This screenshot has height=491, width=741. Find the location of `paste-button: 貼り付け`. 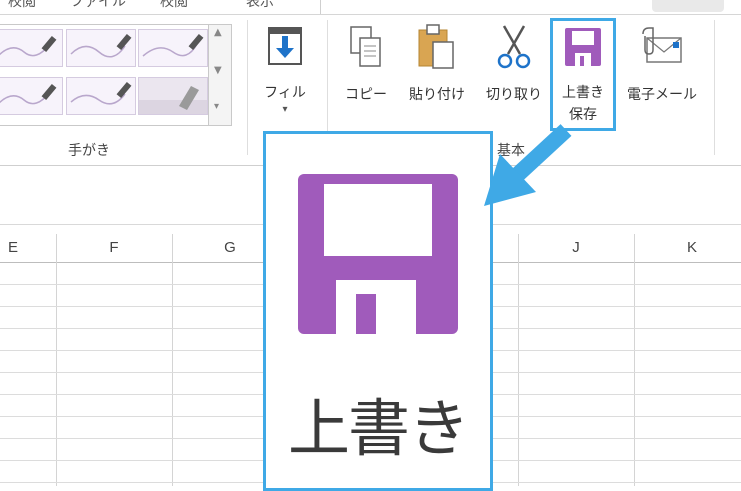

paste-button: 貼り付け is located at coordinates (437, 67).